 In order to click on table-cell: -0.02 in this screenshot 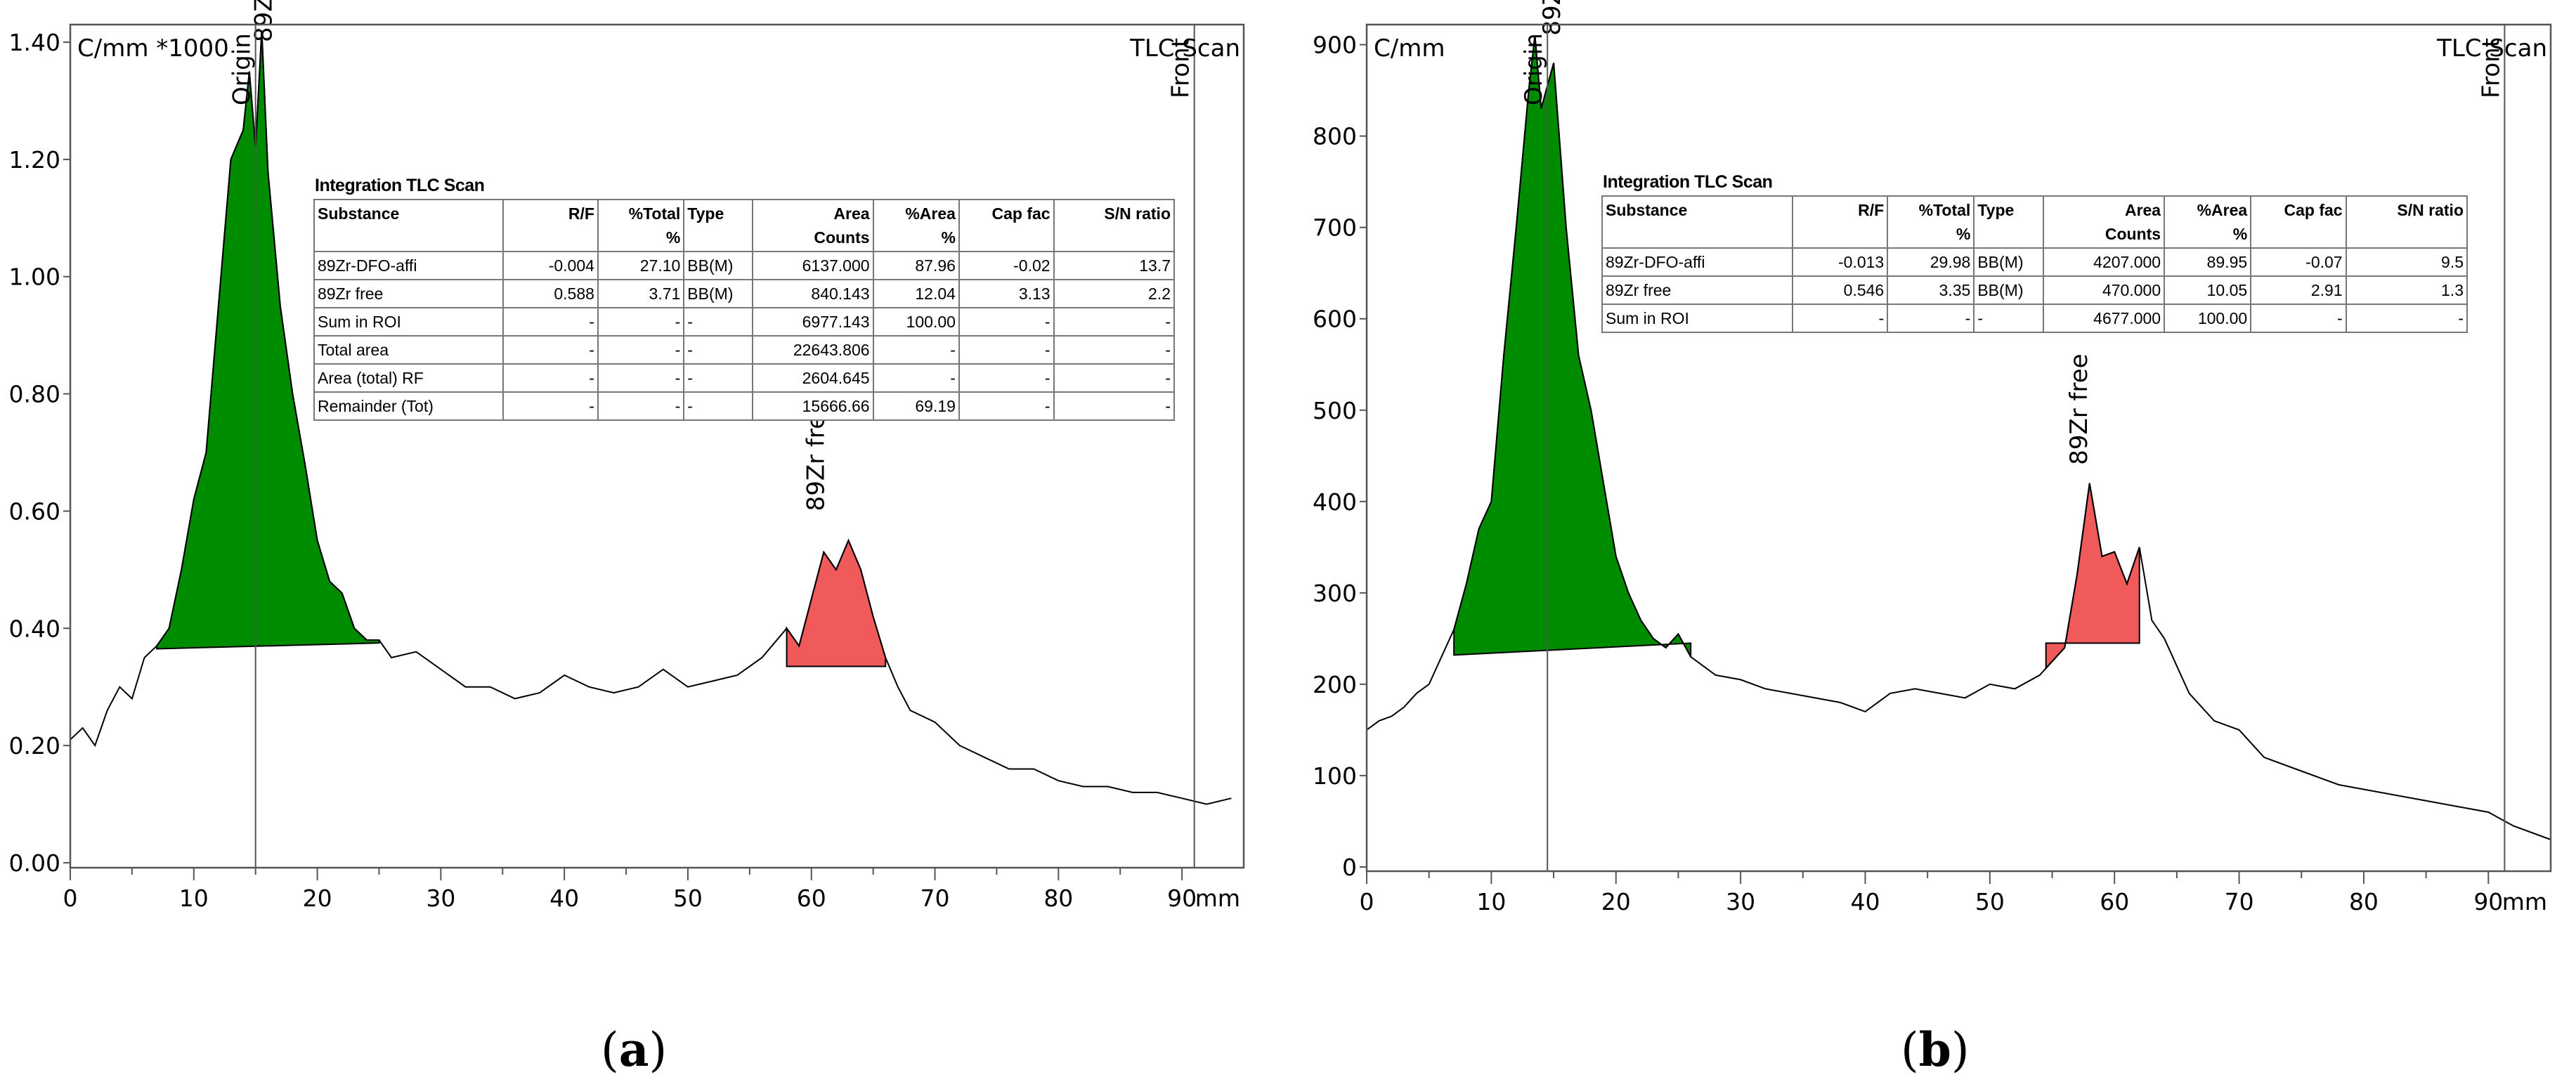, I will do `click(1006, 265)`.